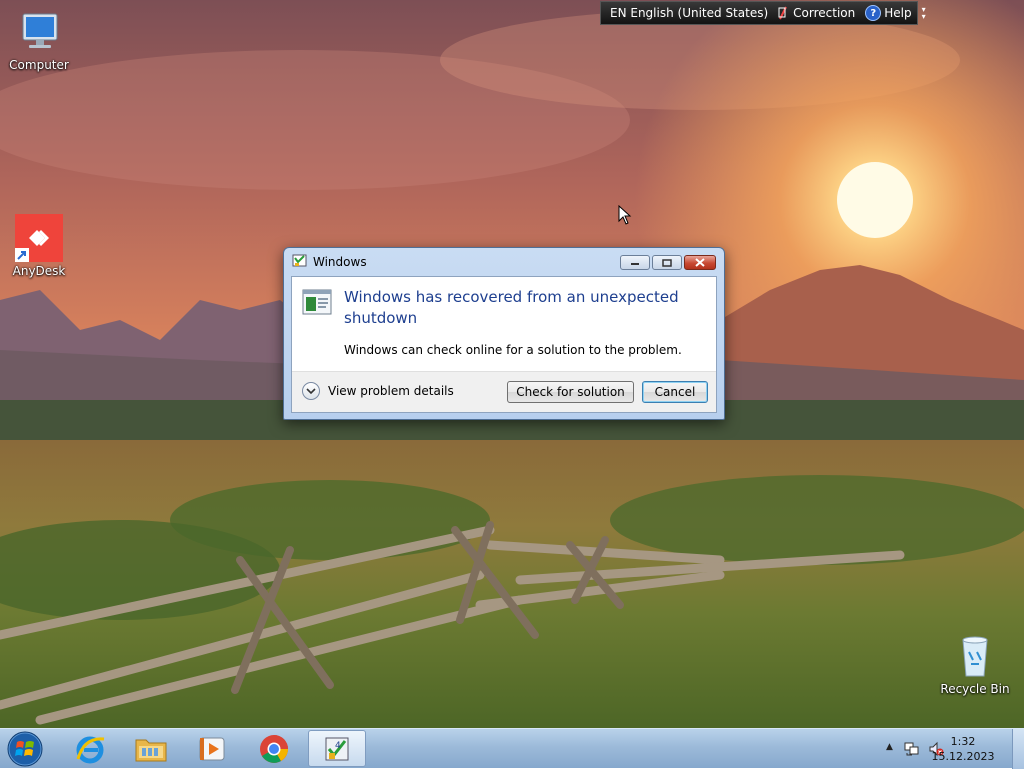 The image size is (1024, 771). Describe the element at coordinates (924, 13) in the screenshot. I see `options-arrow-icon: ▾ ▾` at that location.